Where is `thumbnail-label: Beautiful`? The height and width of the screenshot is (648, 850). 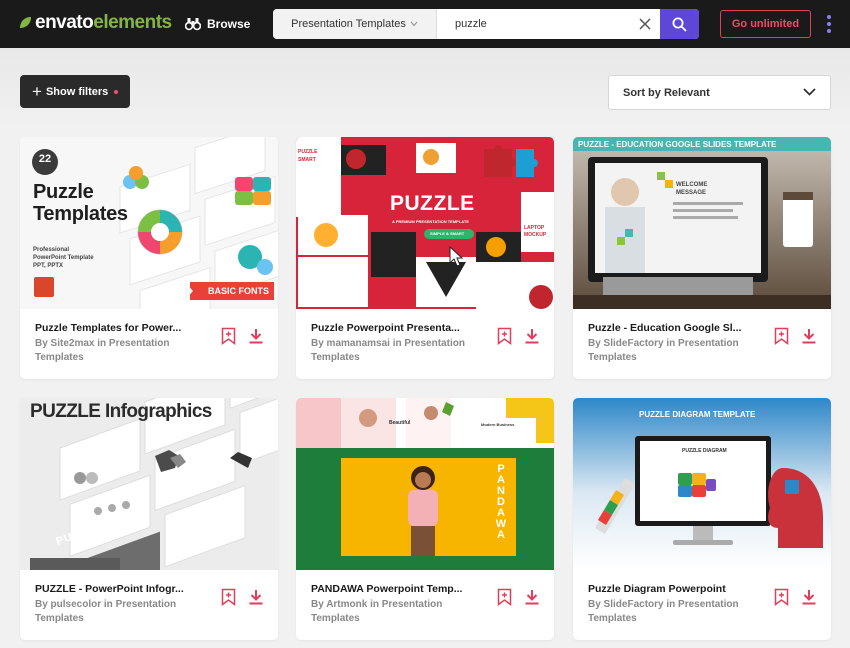 thumbnail-label: Beautiful is located at coordinates (400, 423).